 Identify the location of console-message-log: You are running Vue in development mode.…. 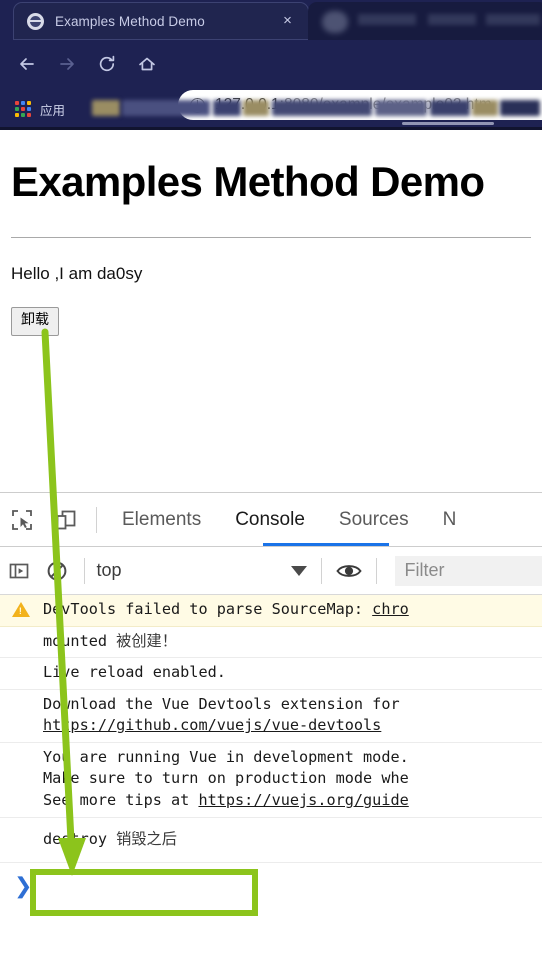
(271, 780).